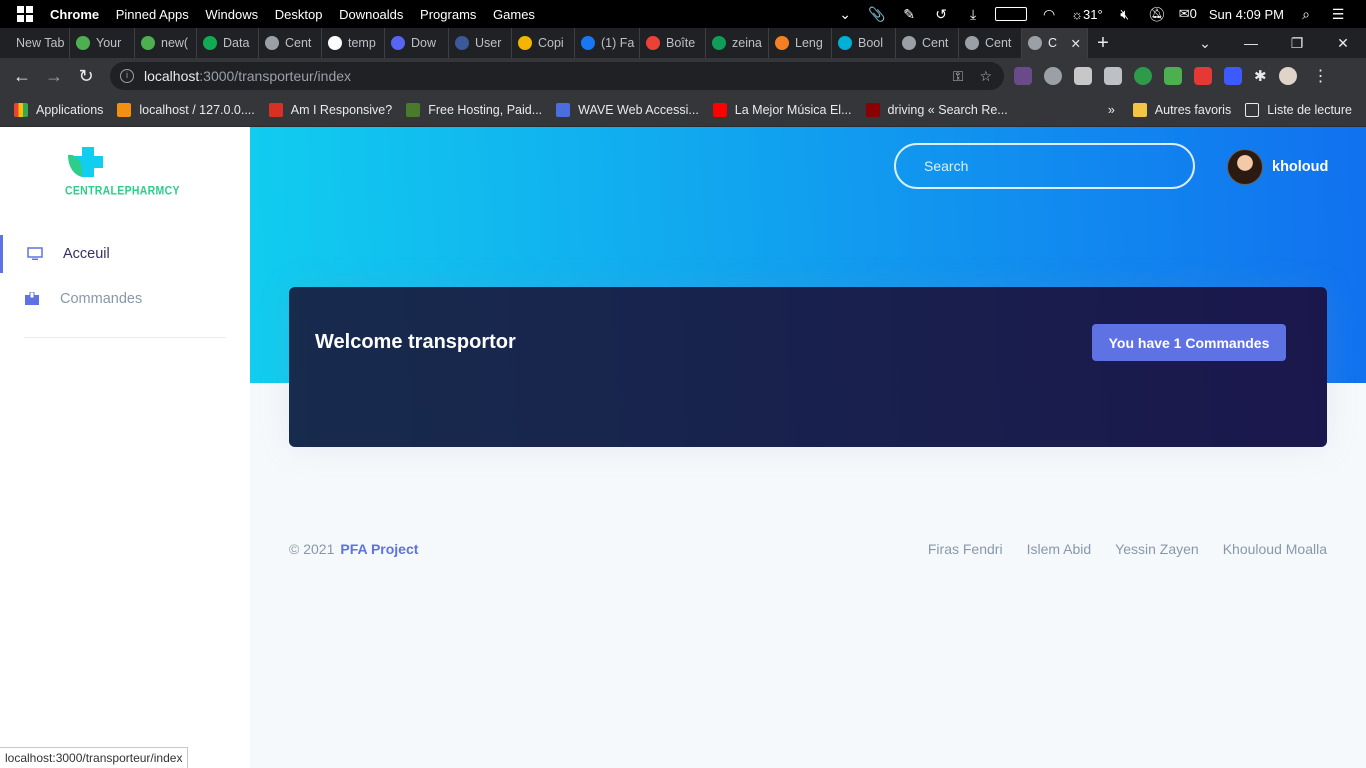 This screenshot has width=1366, height=768. I want to click on taskbar-menu-programs: Programs, so click(448, 14).